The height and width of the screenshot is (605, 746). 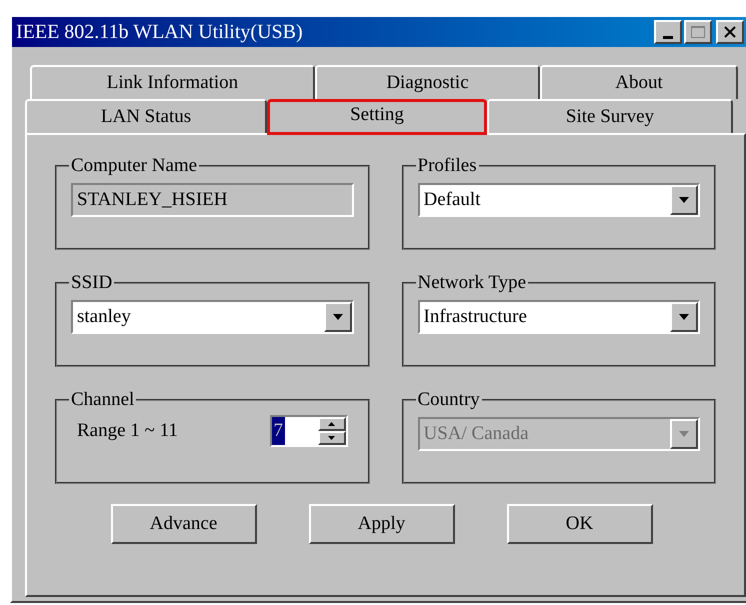 What do you see at coordinates (183, 524) in the screenshot?
I see `dialog-button: Advance` at bounding box center [183, 524].